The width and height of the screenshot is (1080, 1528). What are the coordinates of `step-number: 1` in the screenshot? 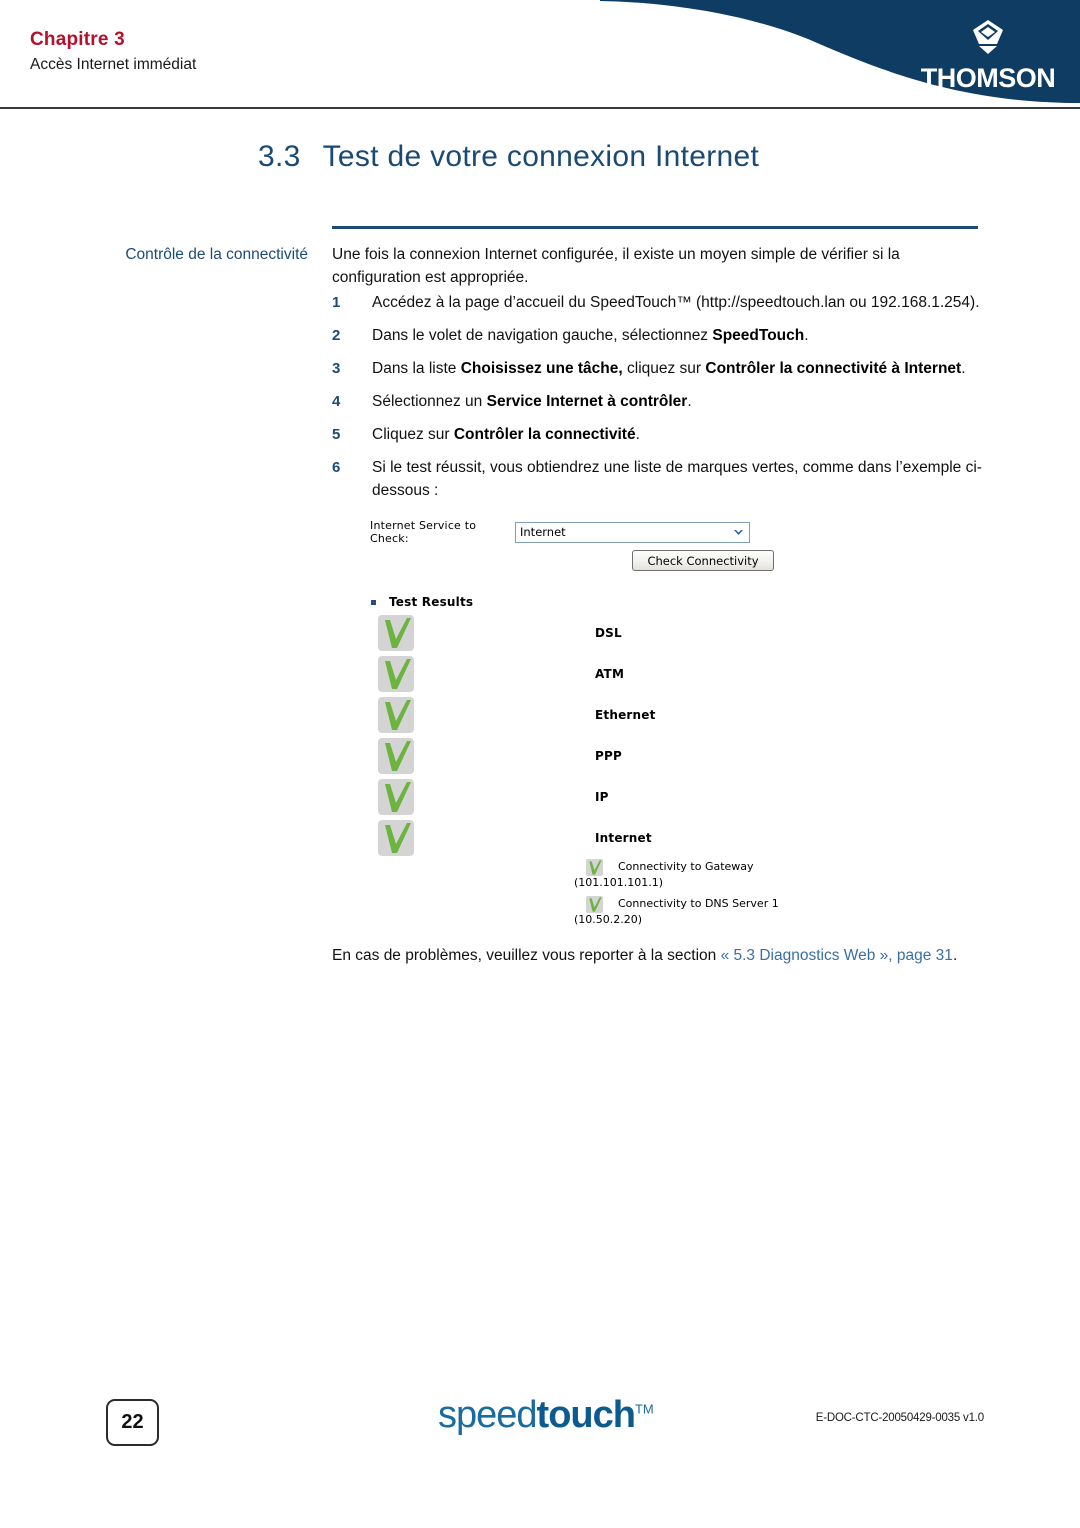 It's located at (336, 302).